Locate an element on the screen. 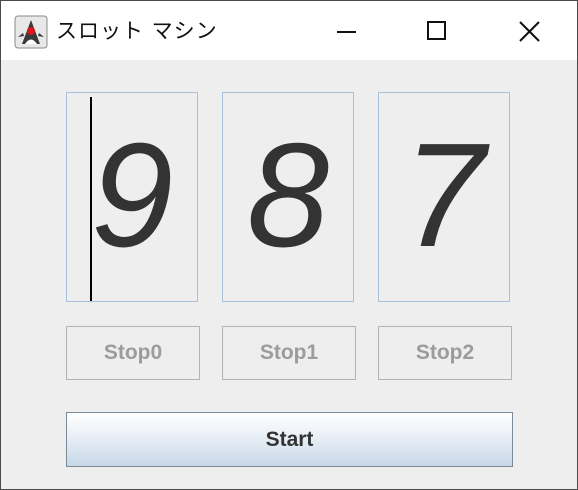 The height and width of the screenshot is (490, 578). stop2-button: Stop2 is located at coordinates (445, 353).